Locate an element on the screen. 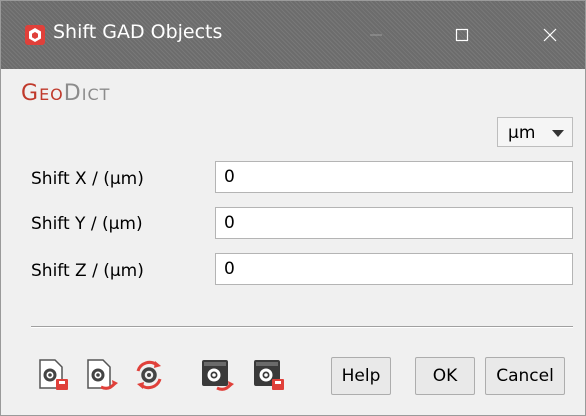 Image resolution: width=586 pixels, height=416 pixels. save-settings-icon is located at coordinates (102, 374).